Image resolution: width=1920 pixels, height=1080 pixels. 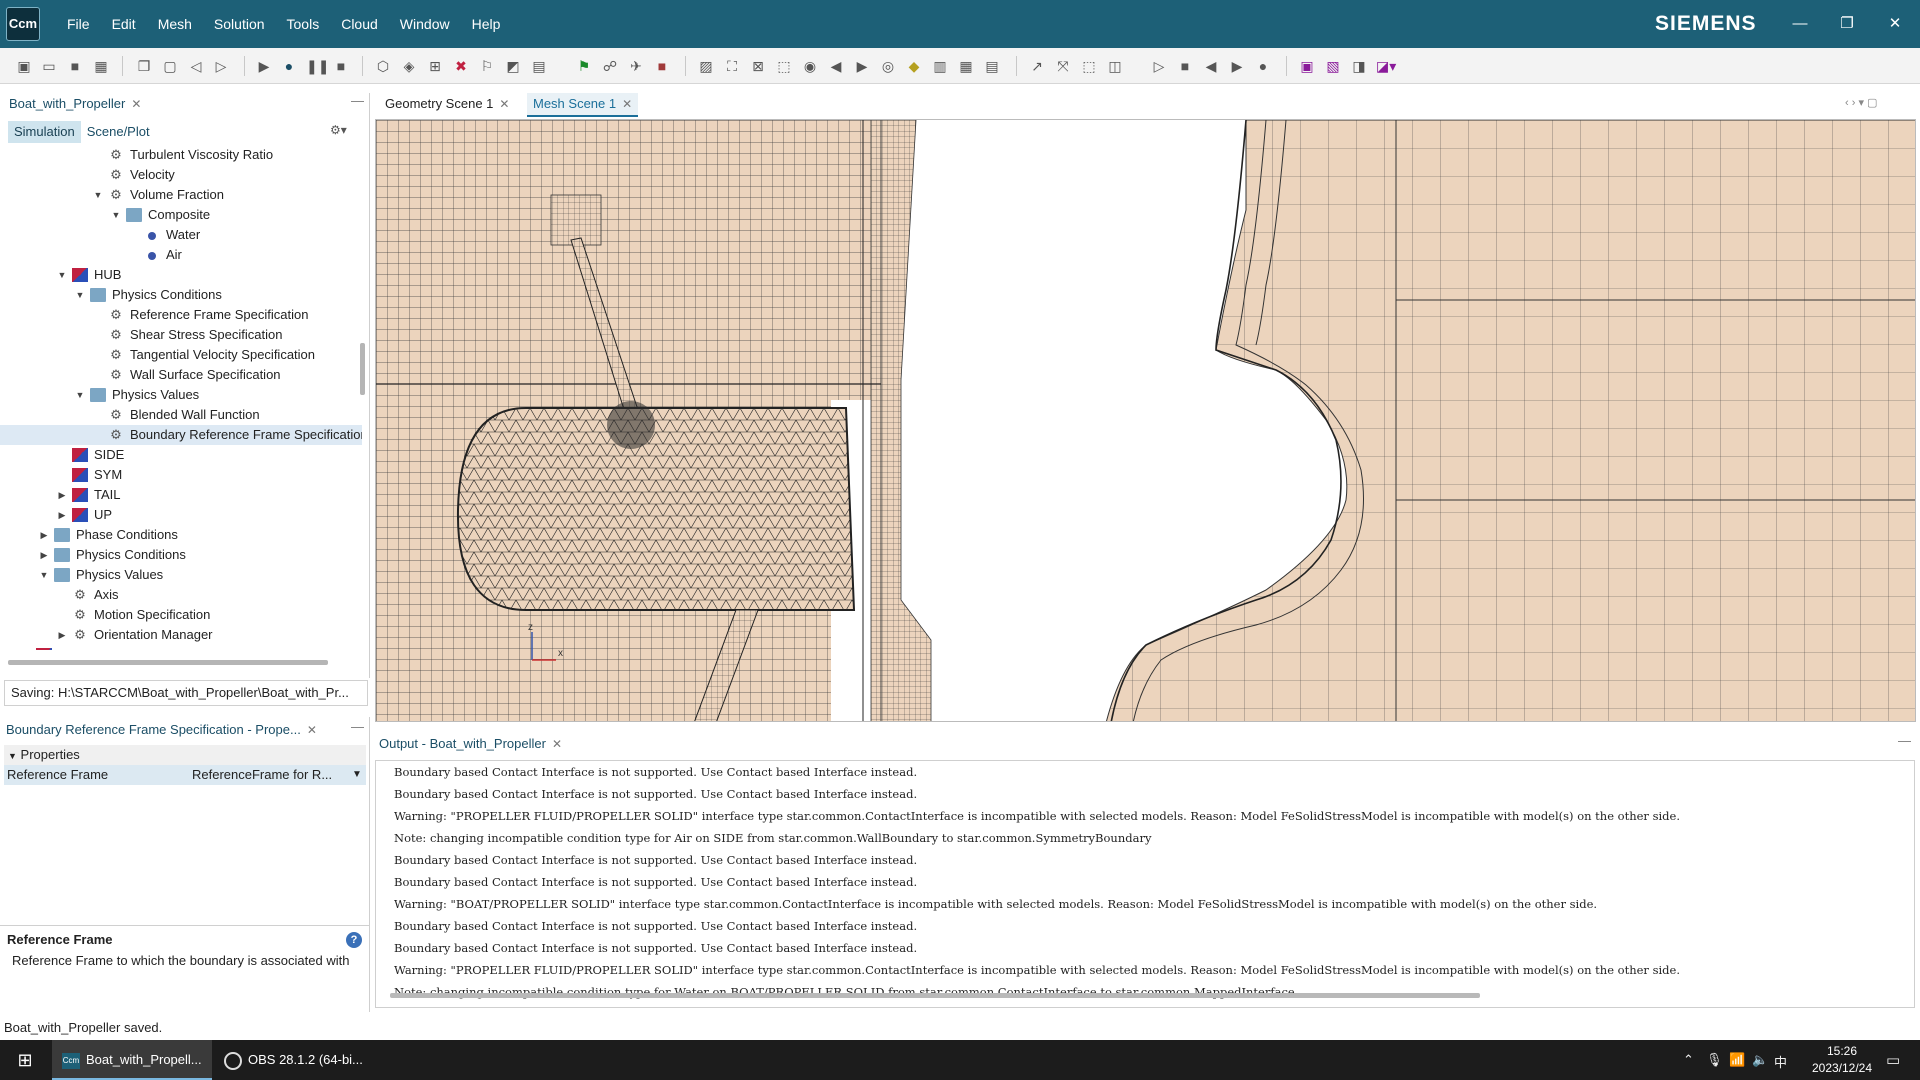 What do you see at coordinates (409, 66) in the screenshot?
I see `repair-icon: ◈` at bounding box center [409, 66].